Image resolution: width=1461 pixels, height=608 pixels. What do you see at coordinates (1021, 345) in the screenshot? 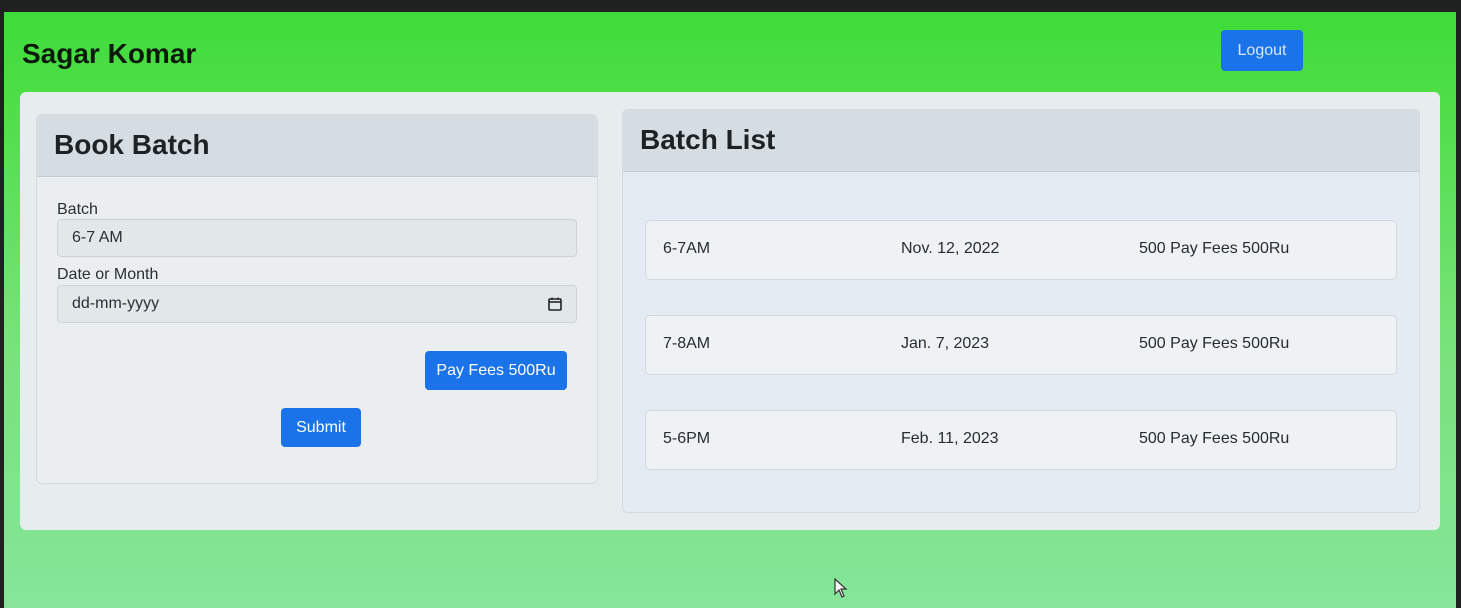
I see `batch-row: 7-8AM Jan. 7, 2023 500 Pay Fees 500Ru` at bounding box center [1021, 345].